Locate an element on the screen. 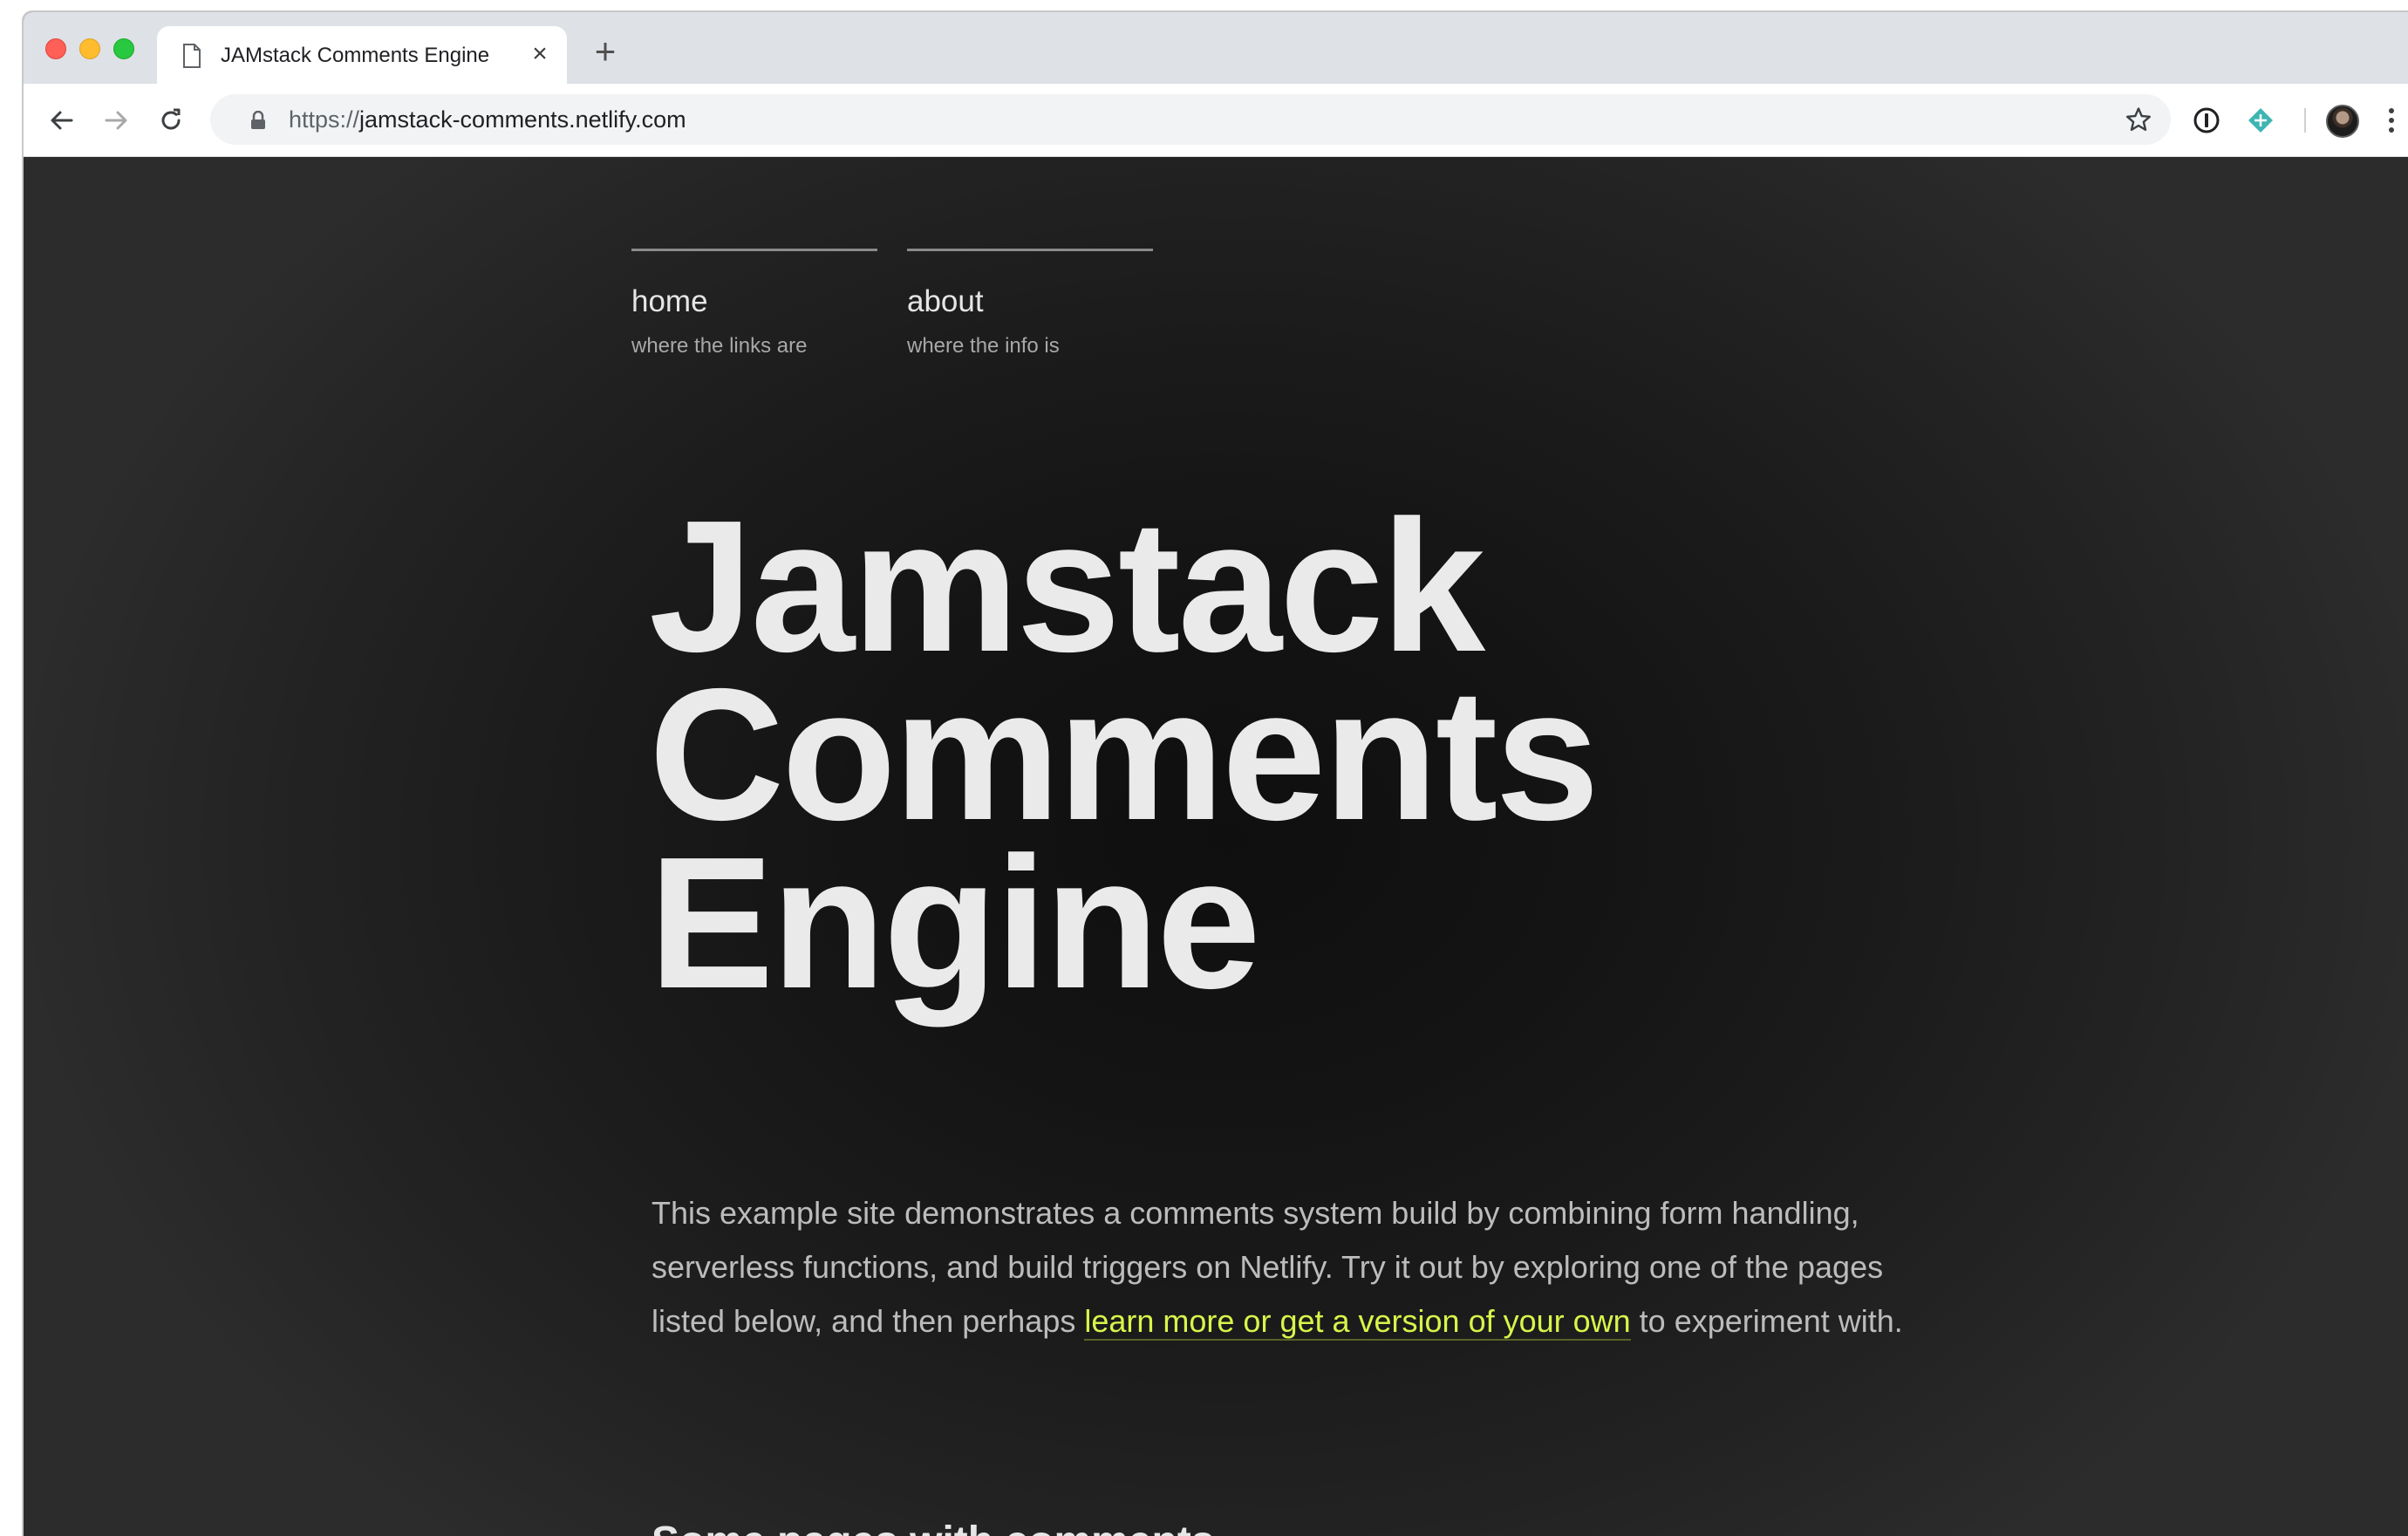 Image resolution: width=2408 pixels, height=1536 pixels. tab-active: JAMstack Comments Engine × is located at coordinates (362, 55).